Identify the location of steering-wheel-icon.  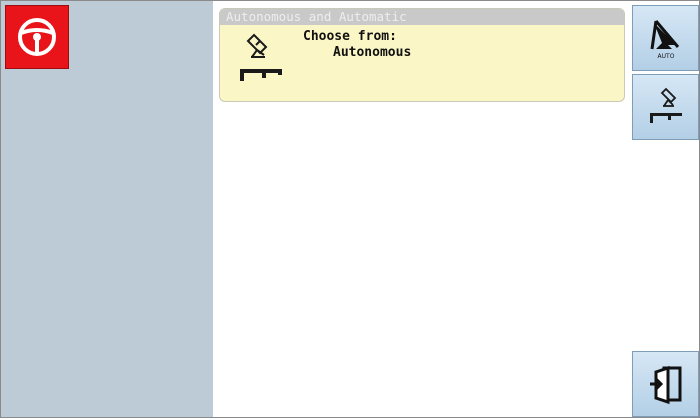
(37, 37).